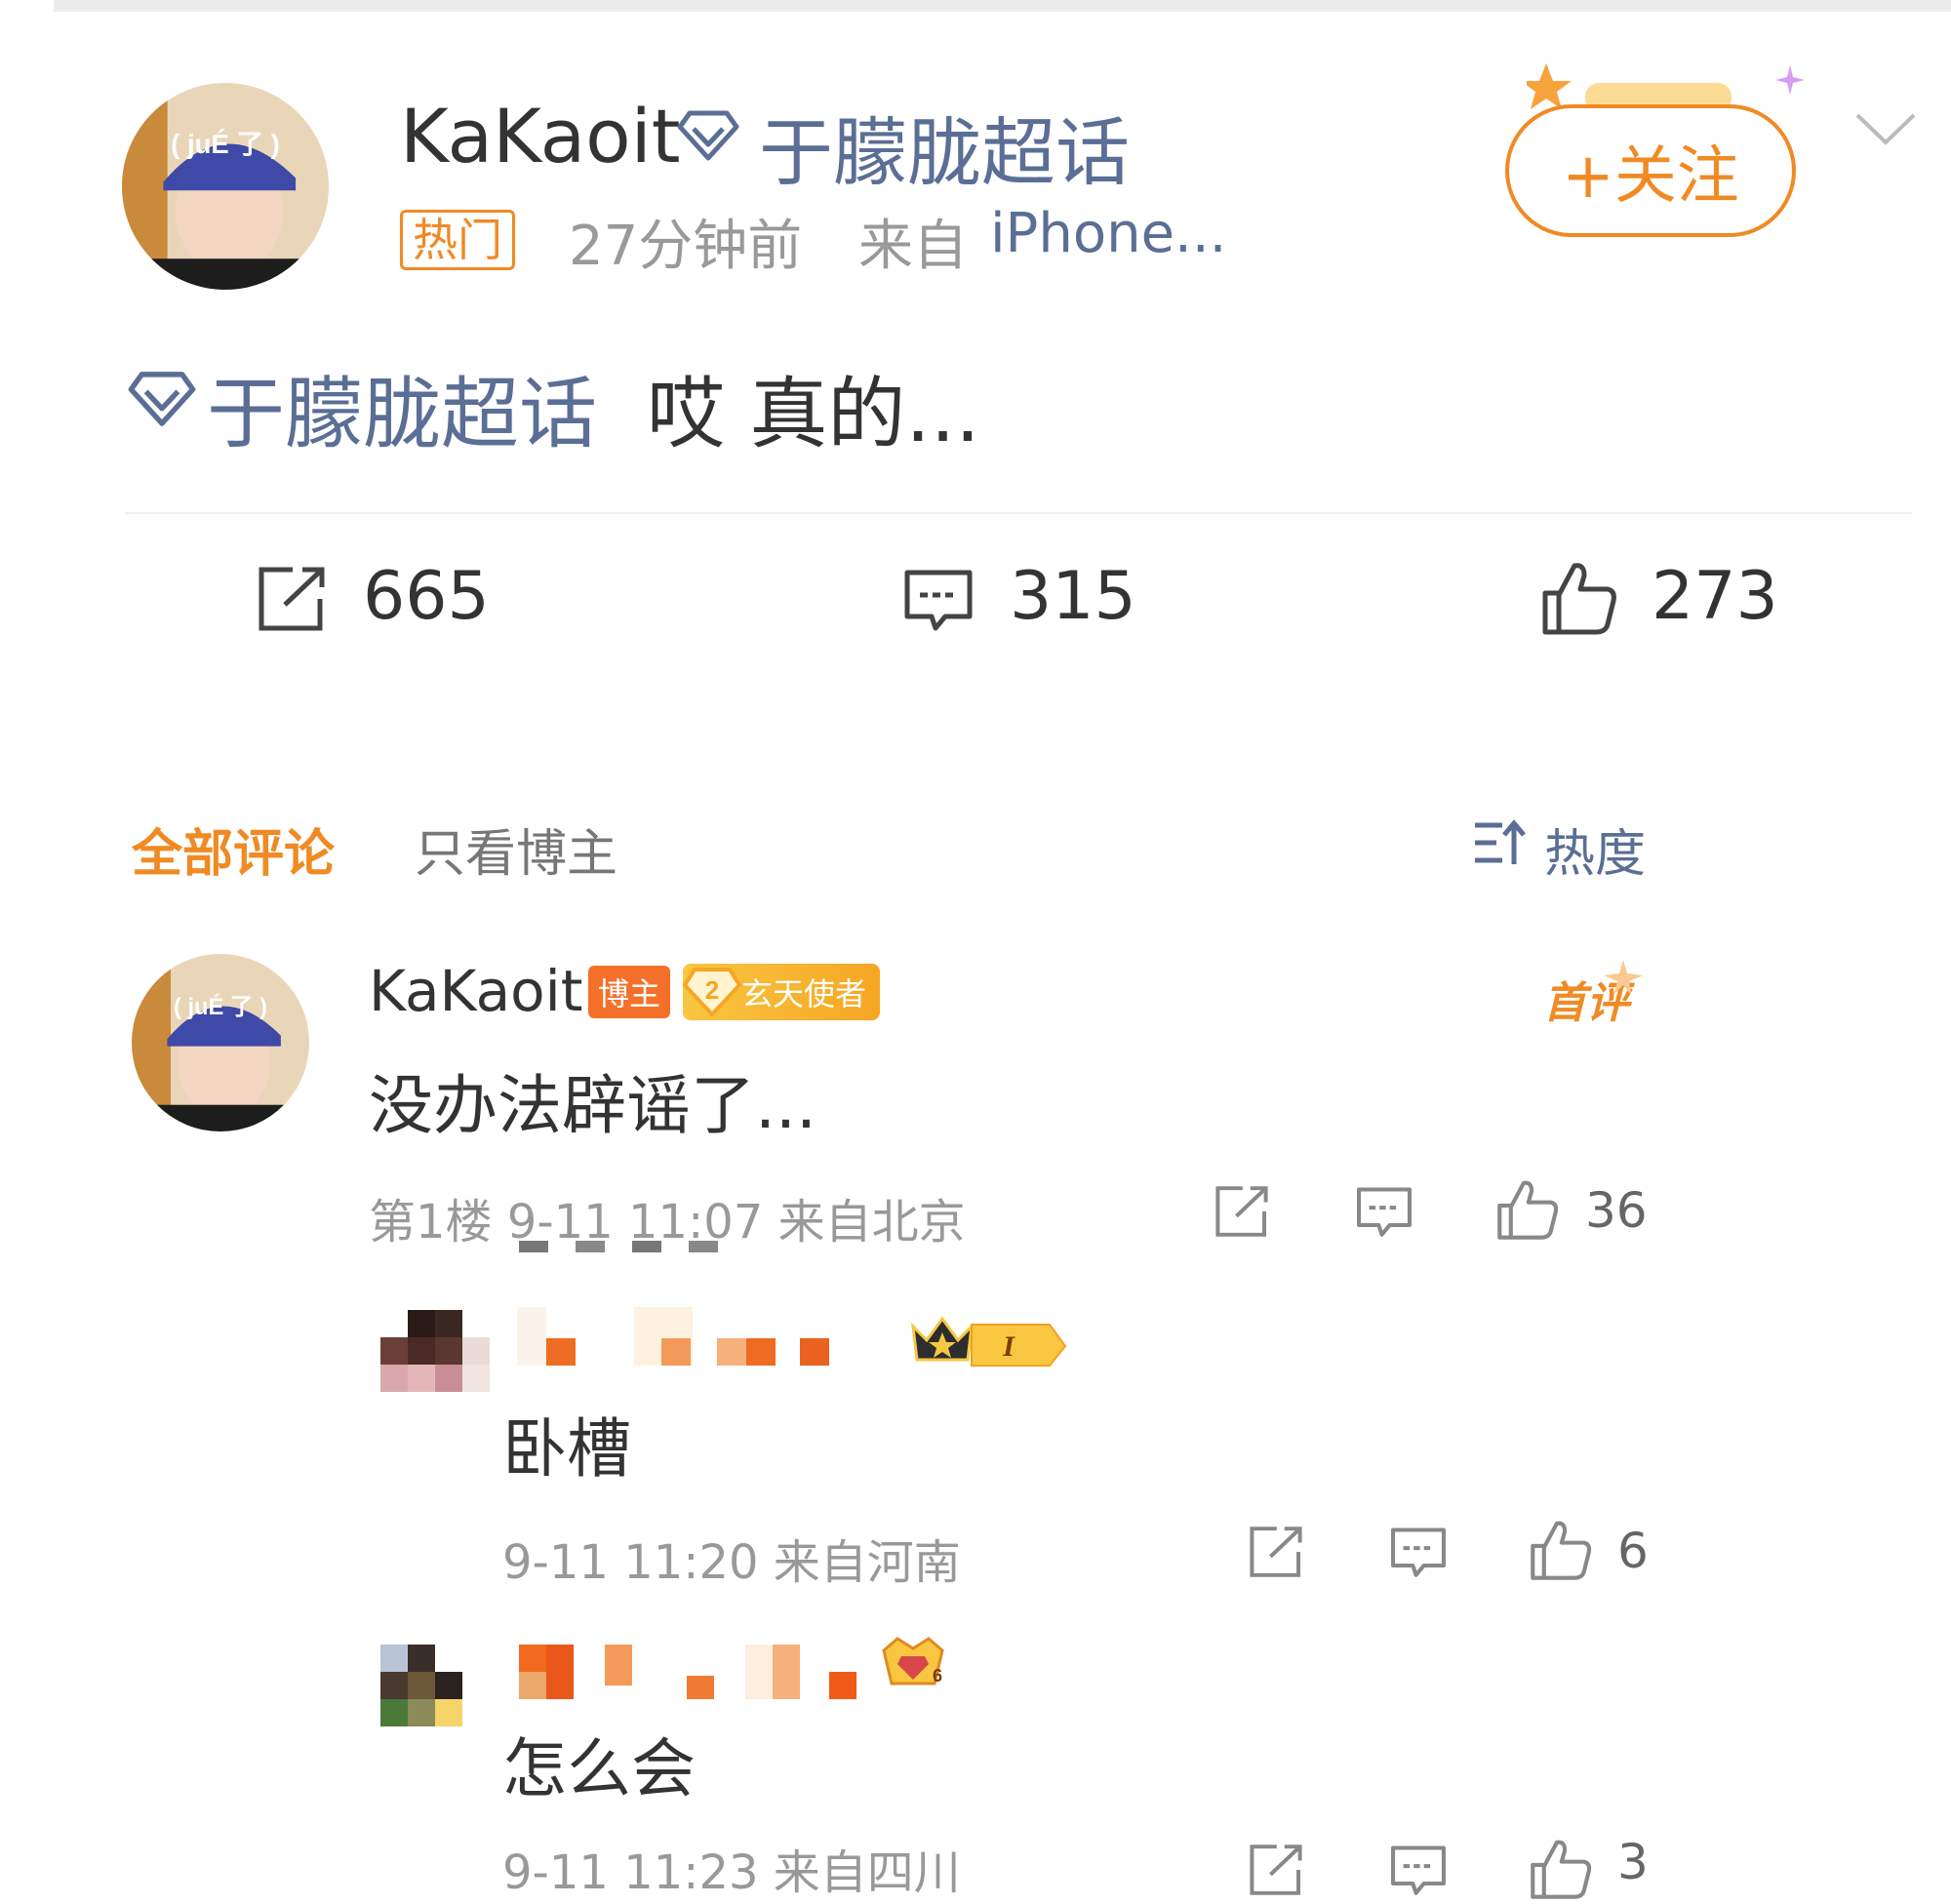  I want to click on crown-icon: I, so click(989, 1341).